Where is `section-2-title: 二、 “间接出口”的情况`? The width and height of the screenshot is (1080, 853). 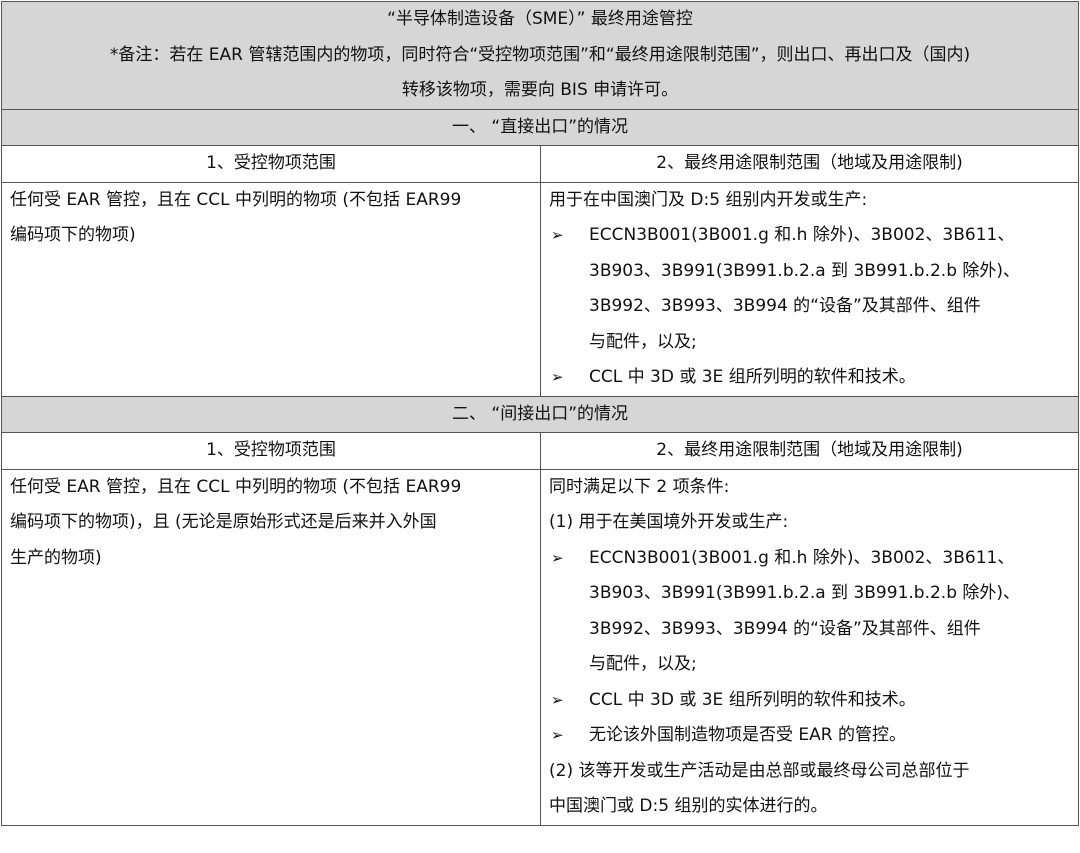
section-2-title: 二、 “间接出口”的情况 is located at coordinates (540, 414).